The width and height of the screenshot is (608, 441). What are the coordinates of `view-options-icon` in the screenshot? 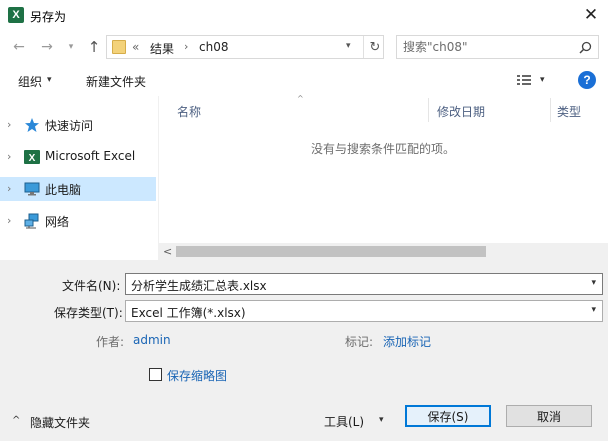 It's located at (524, 80).